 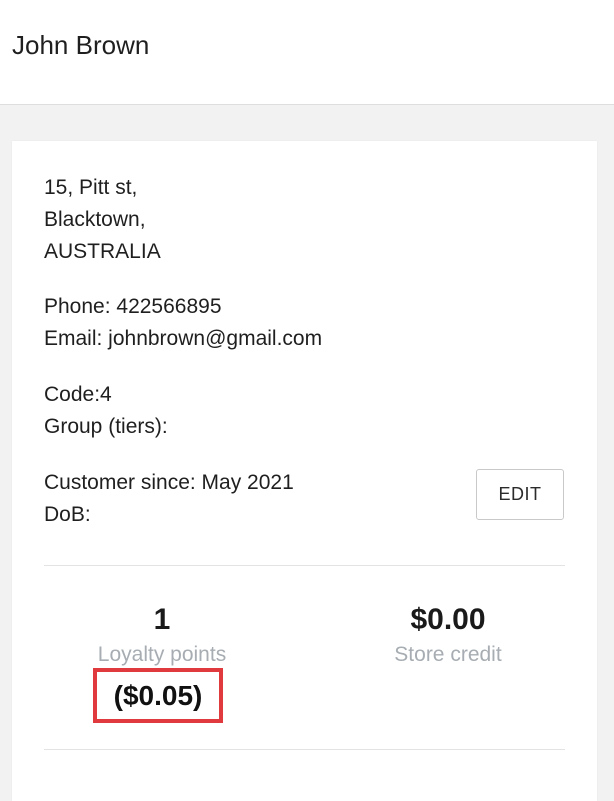 What do you see at coordinates (169, 499) in the screenshot?
I see `customer-dates: Customer since: May 2021 DoB:` at bounding box center [169, 499].